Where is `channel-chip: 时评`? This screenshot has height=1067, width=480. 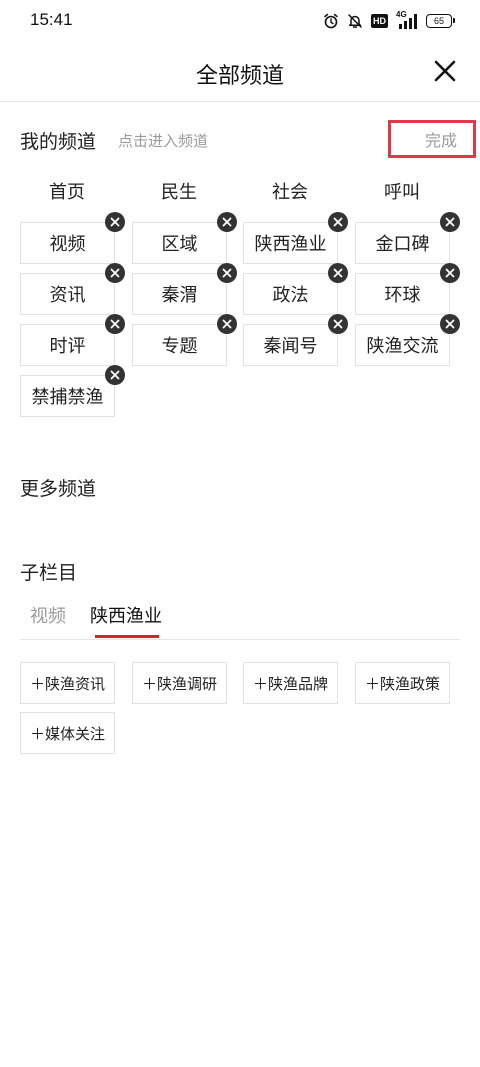
channel-chip: 时评 is located at coordinates (72, 340).